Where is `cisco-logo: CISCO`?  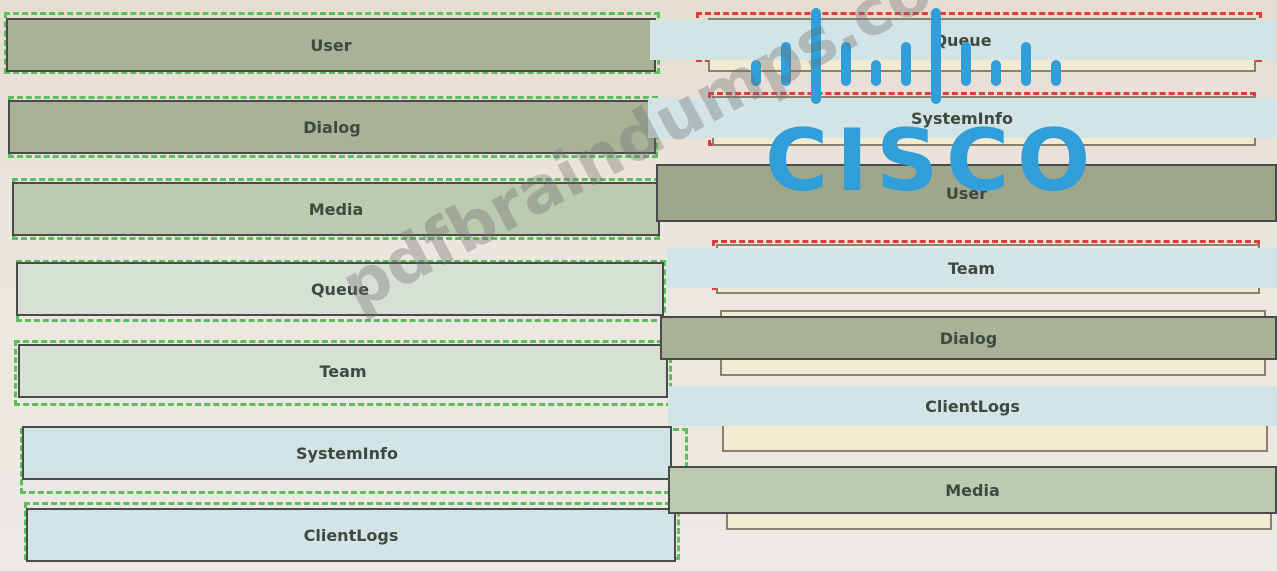 cisco-logo: CISCO is located at coordinates (924, 100).